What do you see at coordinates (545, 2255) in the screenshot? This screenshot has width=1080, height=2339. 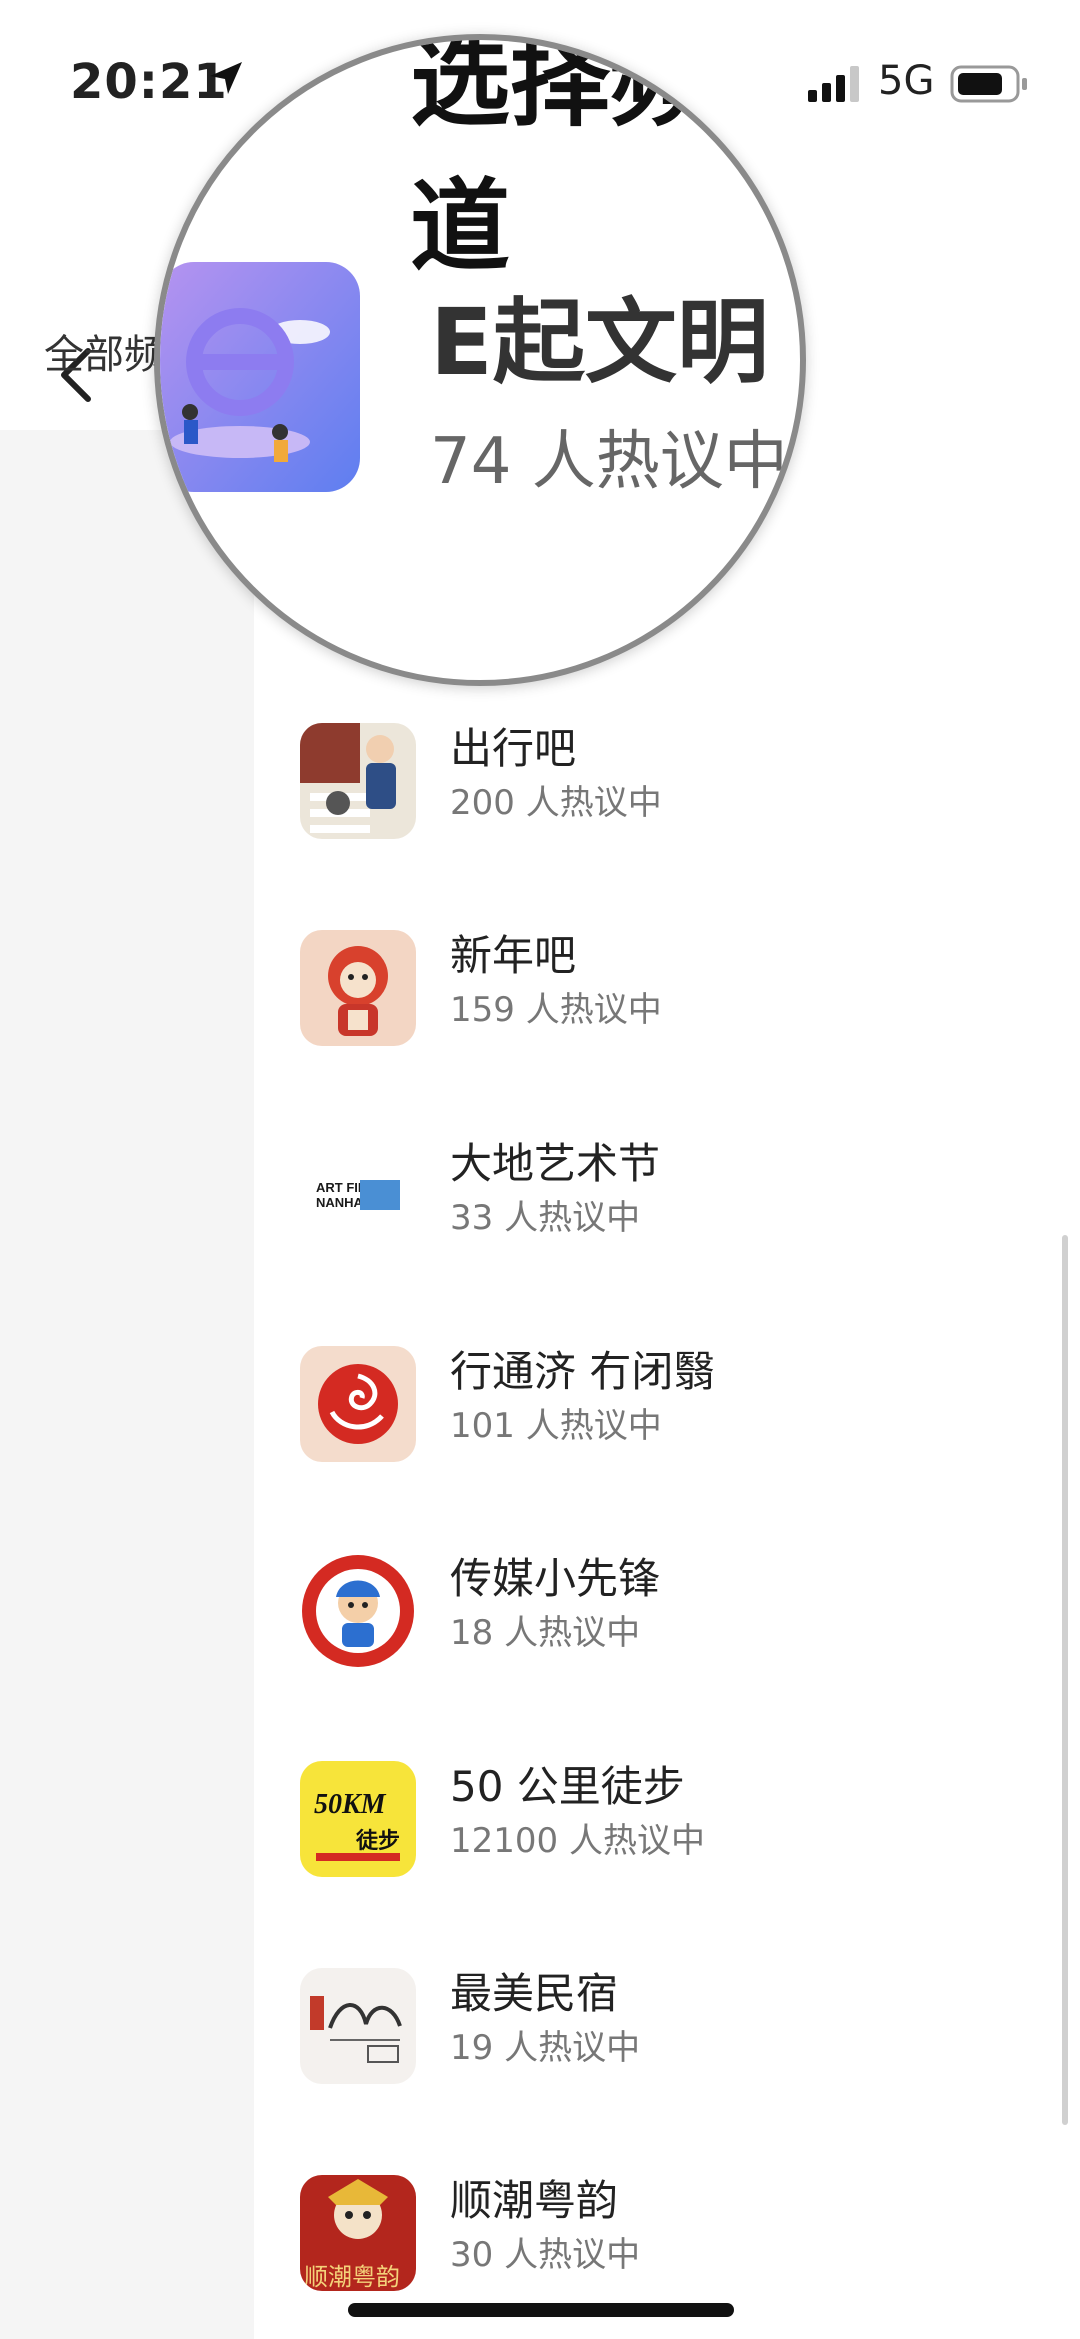 I see `channel-count: 30 人热议中` at bounding box center [545, 2255].